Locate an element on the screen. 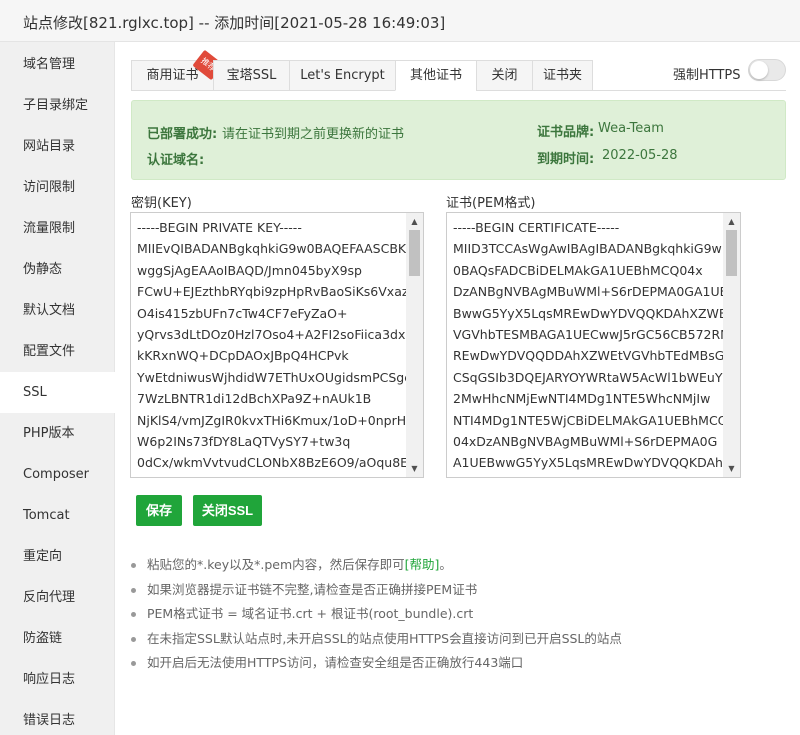 The width and height of the screenshot is (800, 735). cert-line: VGVhbTESMBAGA1UECwwJ5rGC56CB572RM is located at coordinates (588, 335).